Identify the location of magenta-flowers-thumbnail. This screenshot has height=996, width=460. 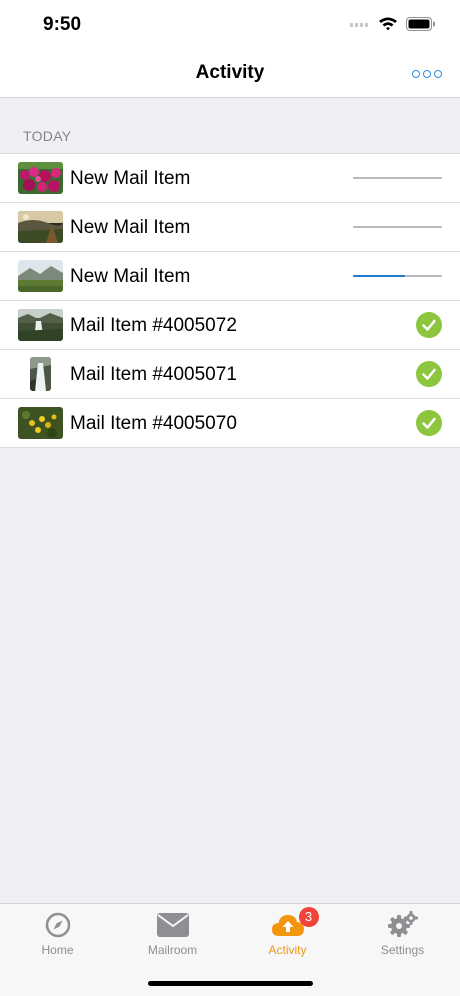
(40, 178).